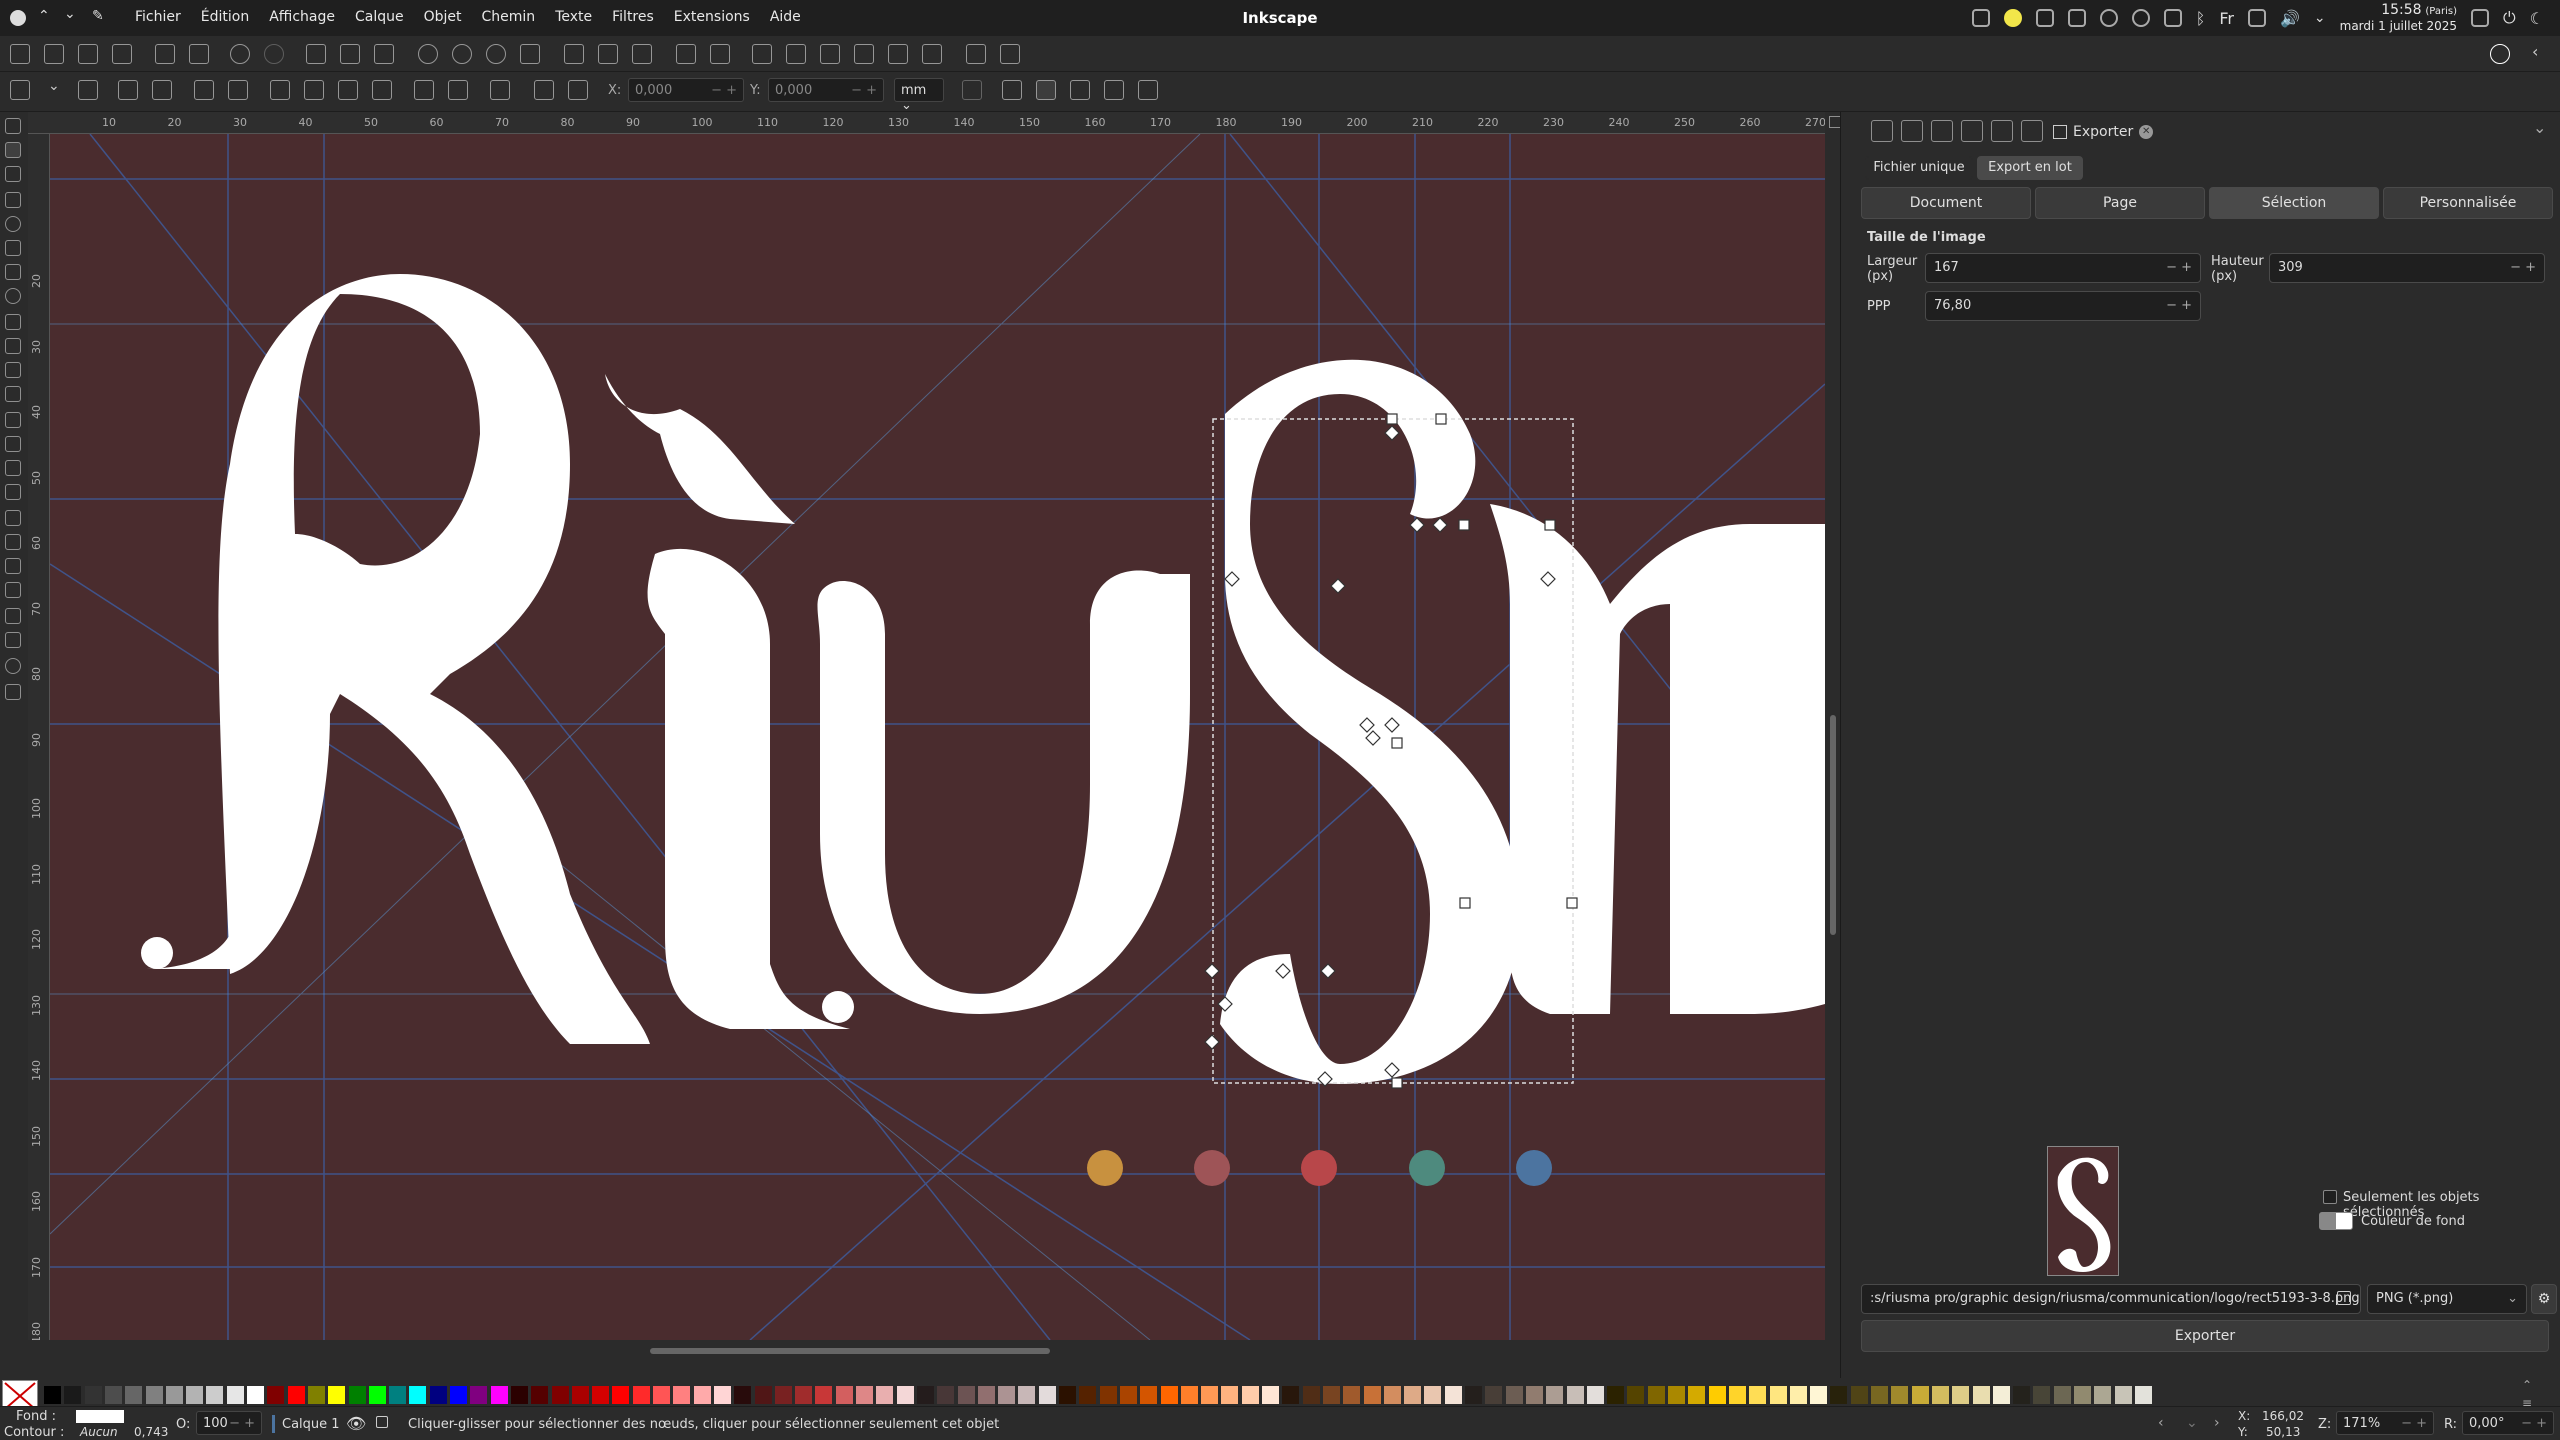 The height and width of the screenshot is (1440, 2560). I want to click on rotation-input: 0,00° − +, so click(2508, 1423).